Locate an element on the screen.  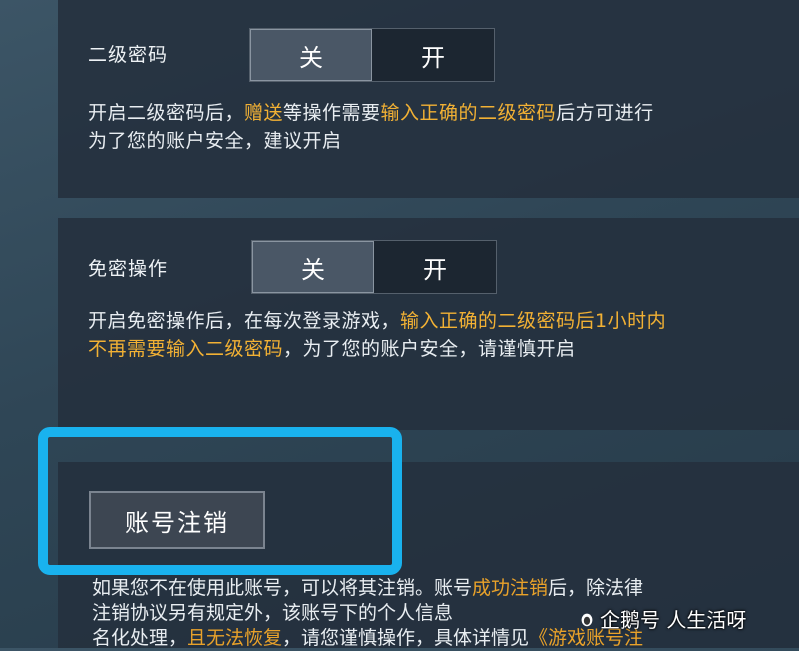
desc-highlight: 输入正确的二级密码后1小时内 is located at coordinates (533, 321).